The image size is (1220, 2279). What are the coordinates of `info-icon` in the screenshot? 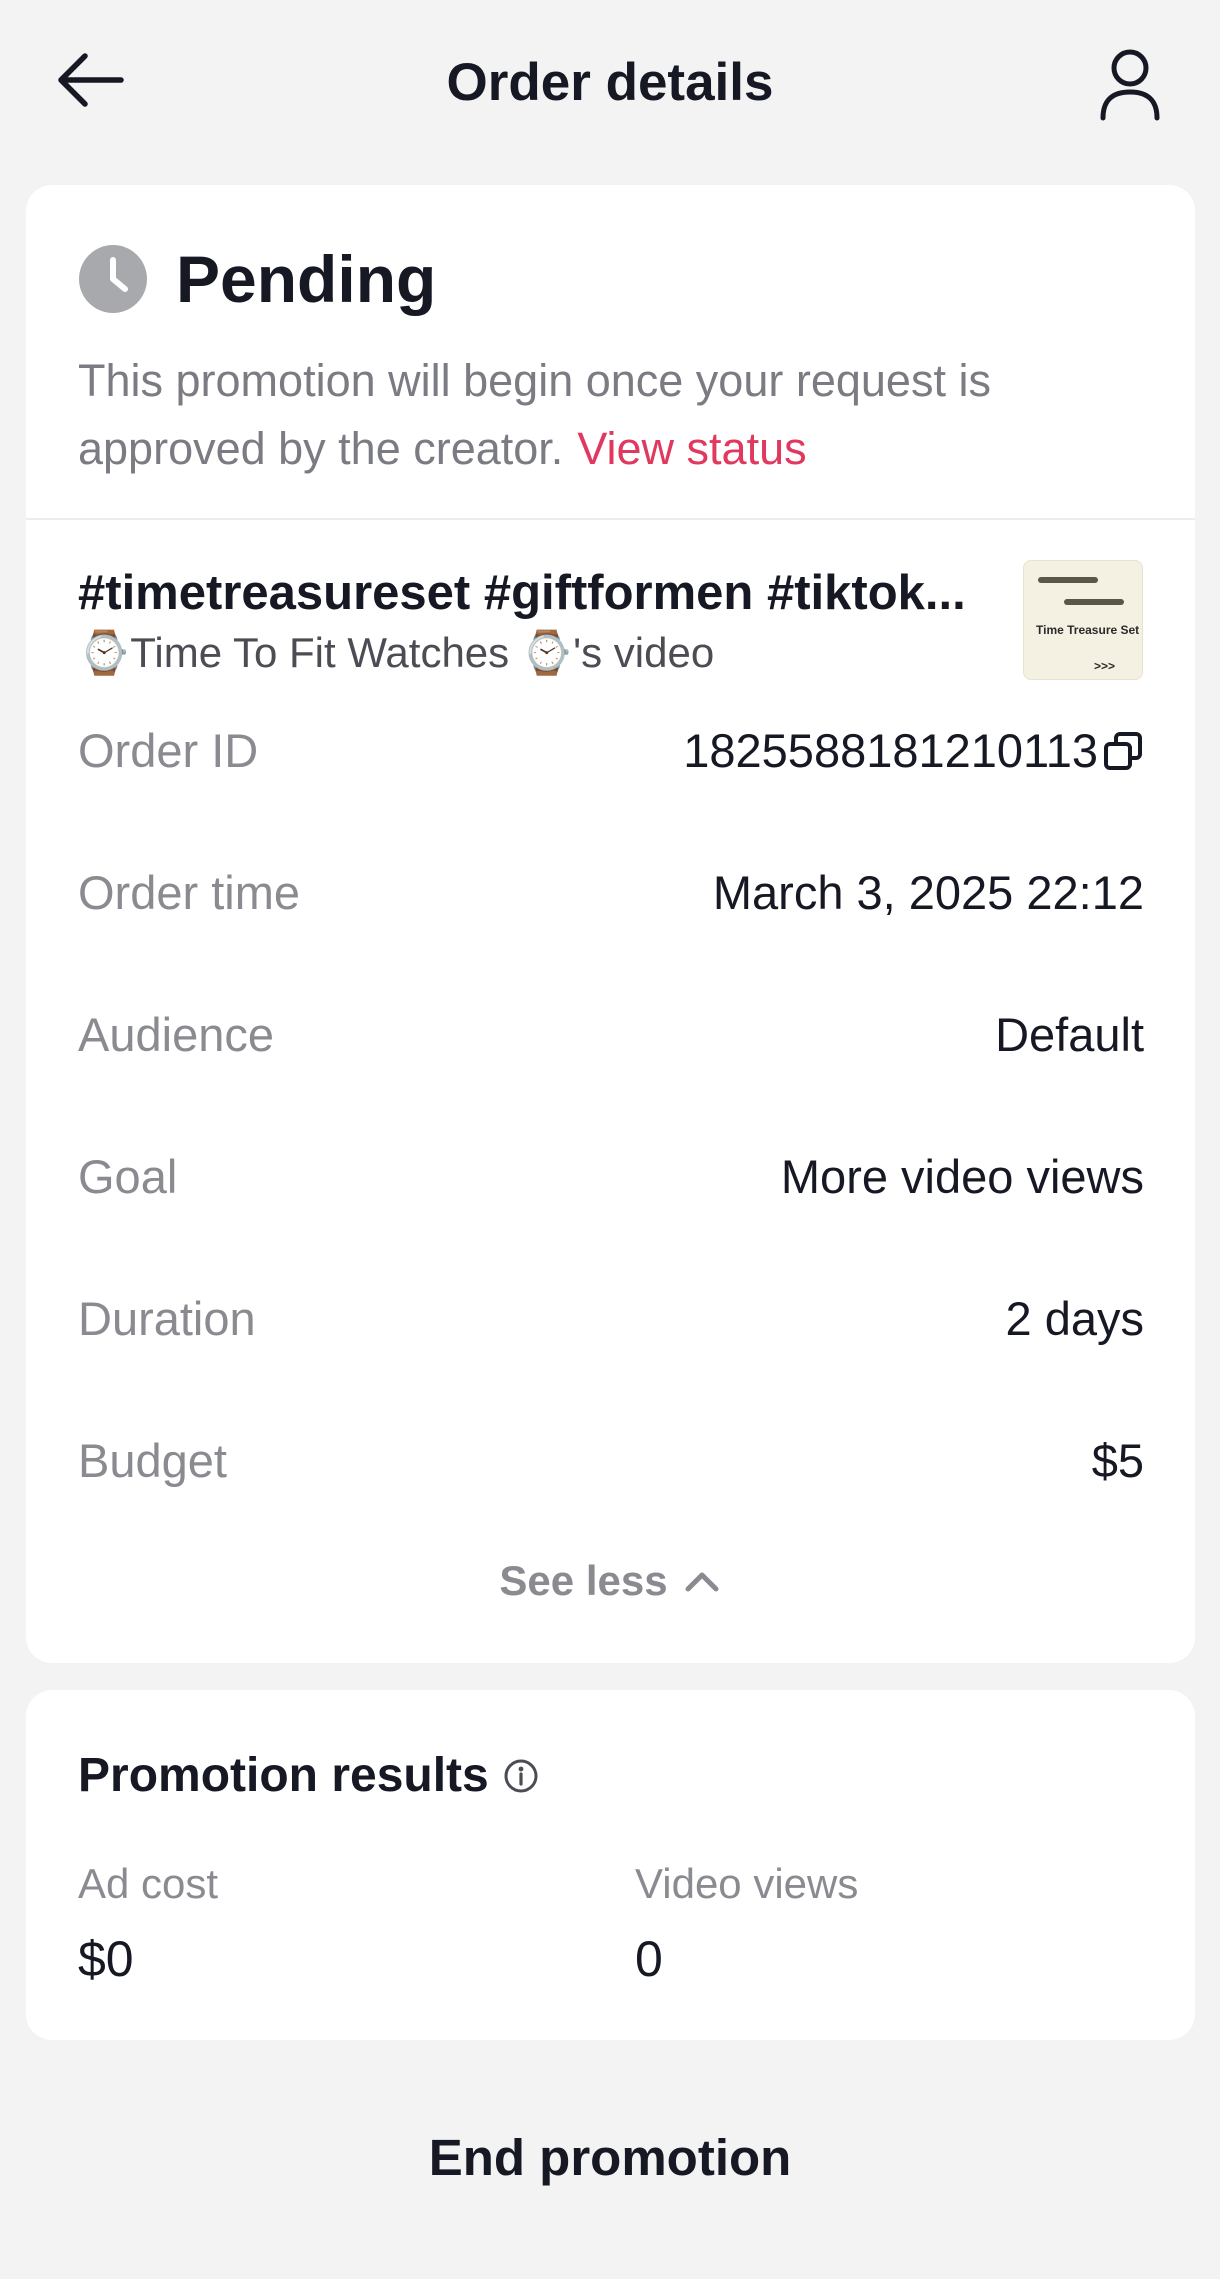 It's located at (521, 1776).